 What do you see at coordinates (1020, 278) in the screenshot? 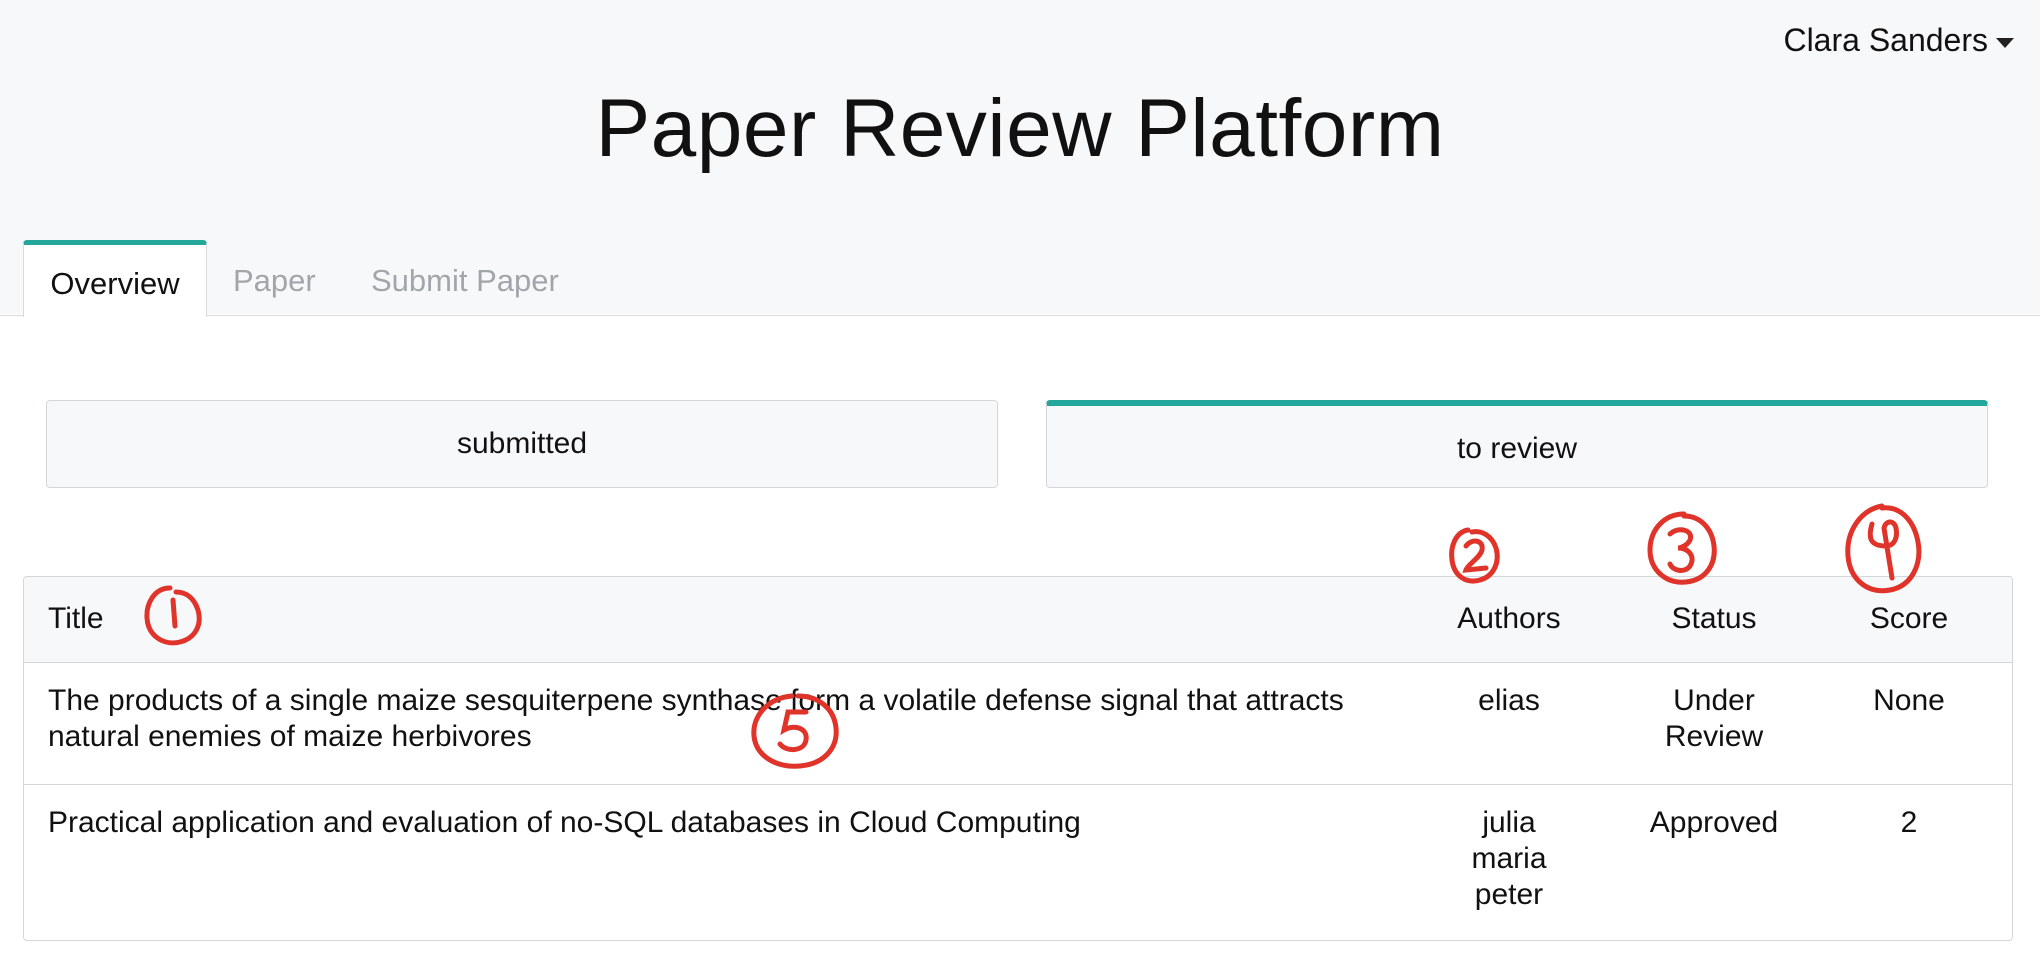
I see `main-tabs: Overview Paper Submit Paper` at bounding box center [1020, 278].